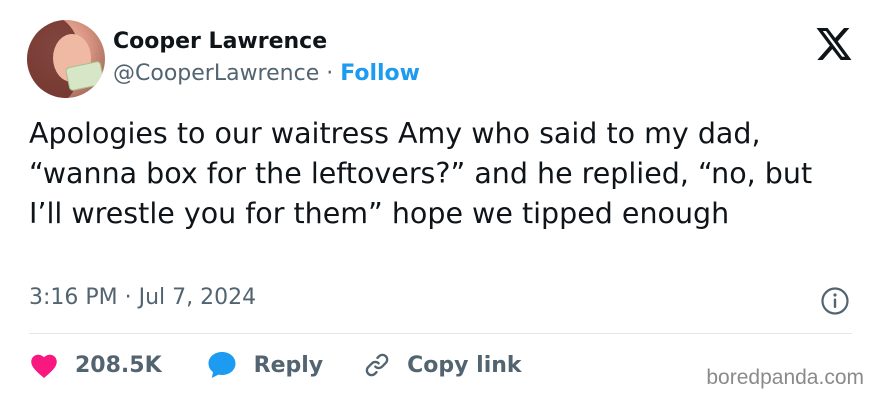 This screenshot has width=880, height=400. What do you see at coordinates (44, 366) in the screenshot?
I see `heart-icon` at bounding box center [44, 366].